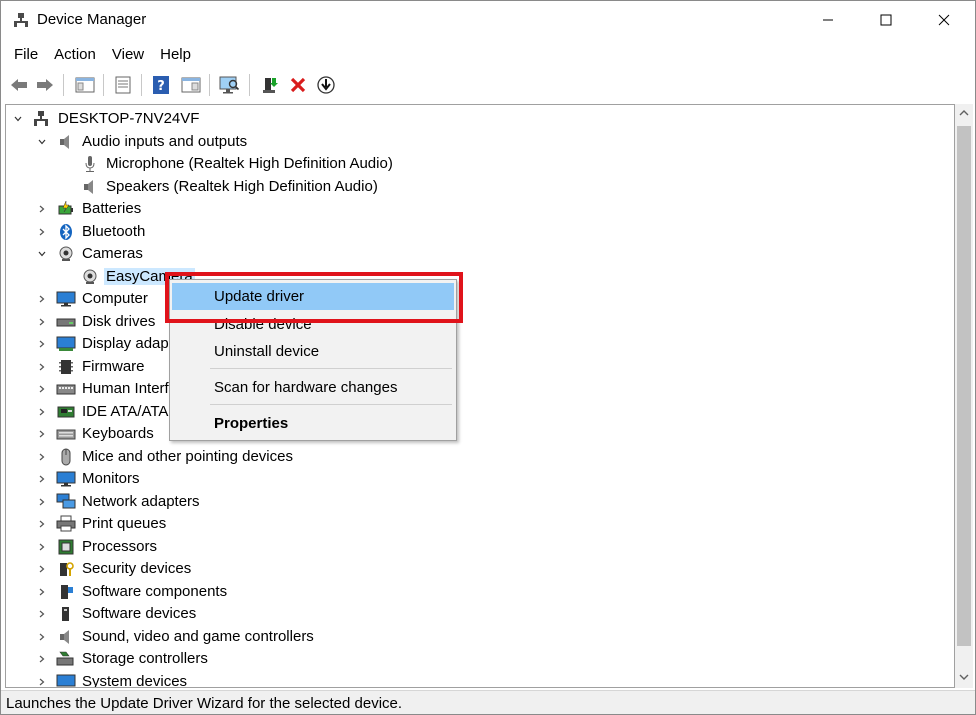 This screenshot has height=715, width=976. What do you see at coordinates (66, 659) in the screenshot?
I see `storage-controller-icon` at bounding box center [66, 659].